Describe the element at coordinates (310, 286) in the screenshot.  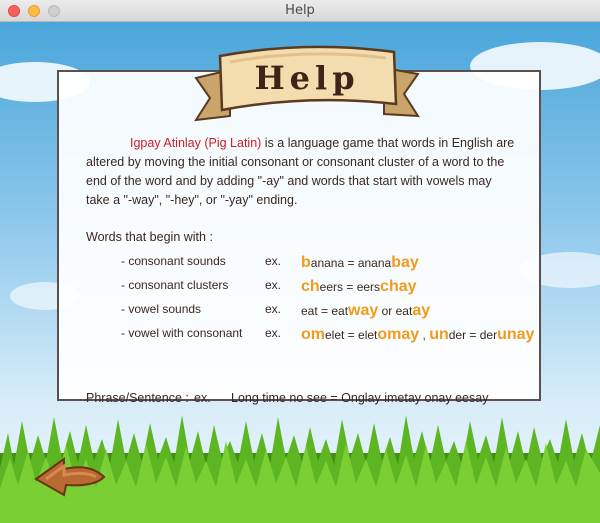
I see `example-highlight: ch` at that location.